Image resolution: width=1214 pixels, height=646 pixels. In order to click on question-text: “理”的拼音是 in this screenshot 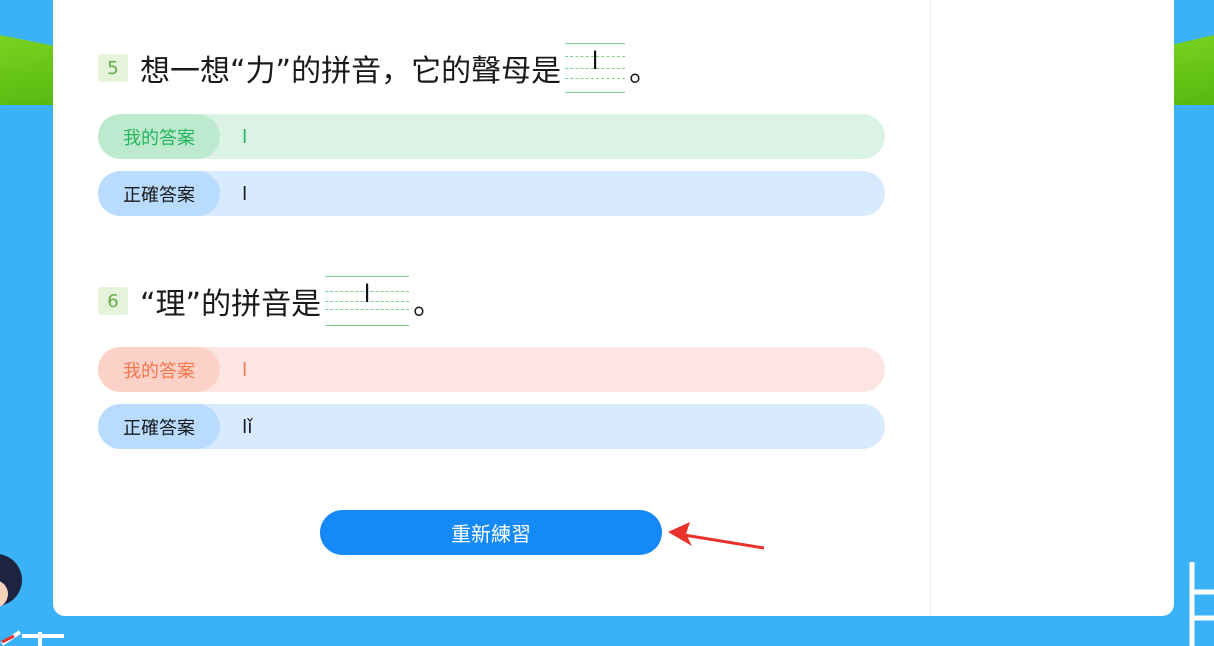, I will do `click(231, 304)`.